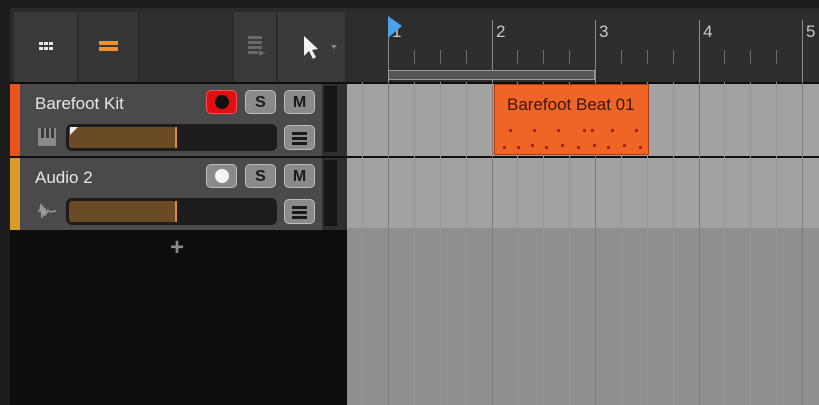  Describe the element at coordinates (79, 103) in the screenshot. I see `track-name: Barefoot Kit` at that location.